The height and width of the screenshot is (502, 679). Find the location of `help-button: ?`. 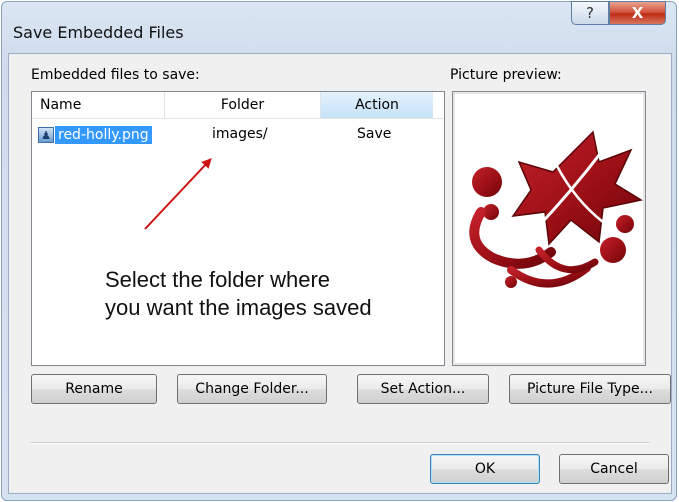

help-button: ? is located at coordinates (590, 13).